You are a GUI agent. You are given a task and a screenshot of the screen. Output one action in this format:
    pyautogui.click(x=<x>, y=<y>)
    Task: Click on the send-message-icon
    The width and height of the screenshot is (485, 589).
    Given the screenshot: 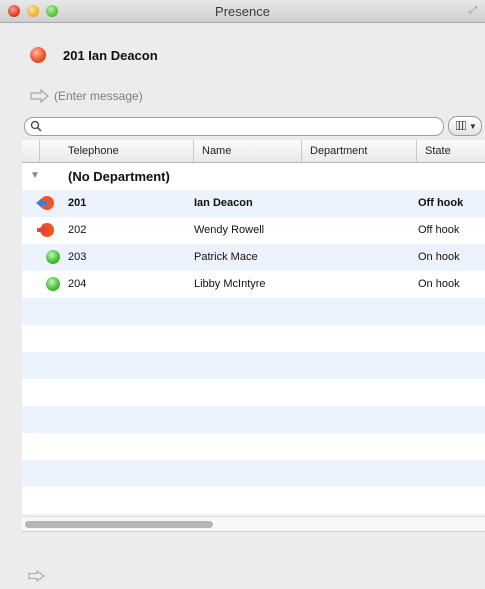 What is the action you would take?
    pyautogui.click(x=37, y=576)
    